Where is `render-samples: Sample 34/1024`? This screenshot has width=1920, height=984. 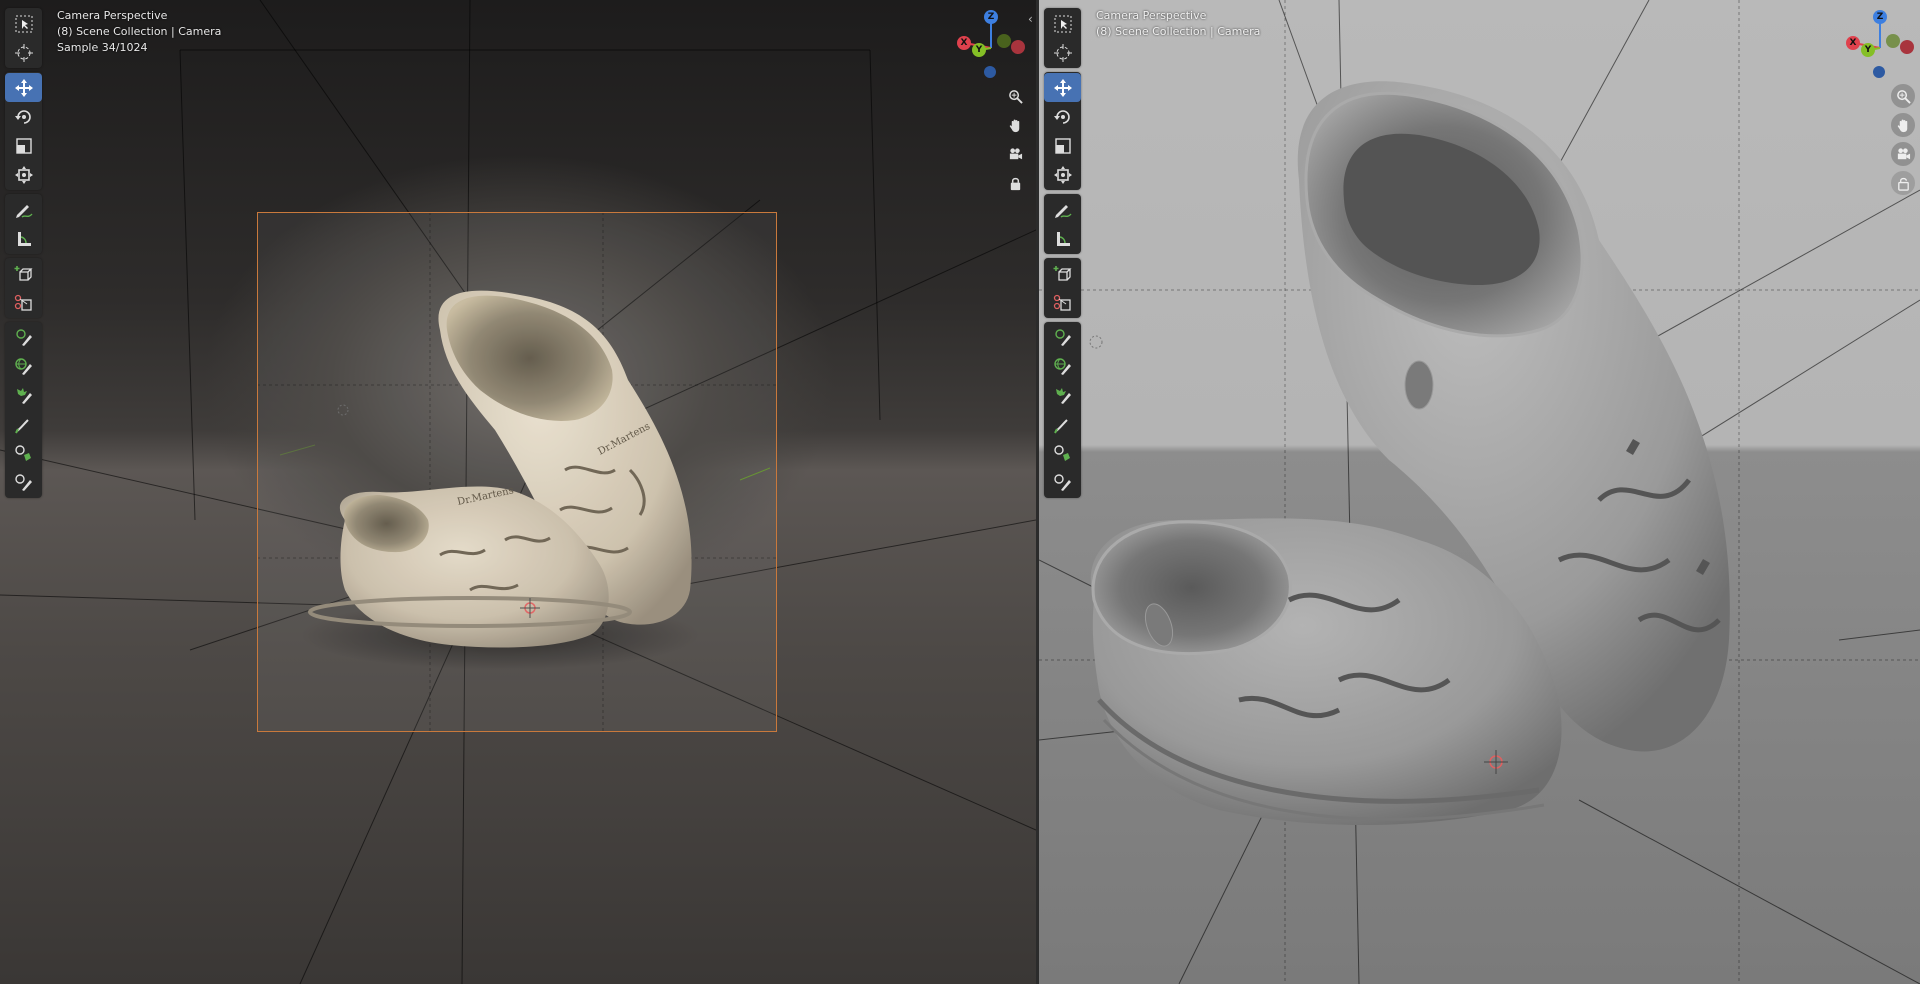
render-samples: Sample 34/1024 is located at coordinates (102, 47).